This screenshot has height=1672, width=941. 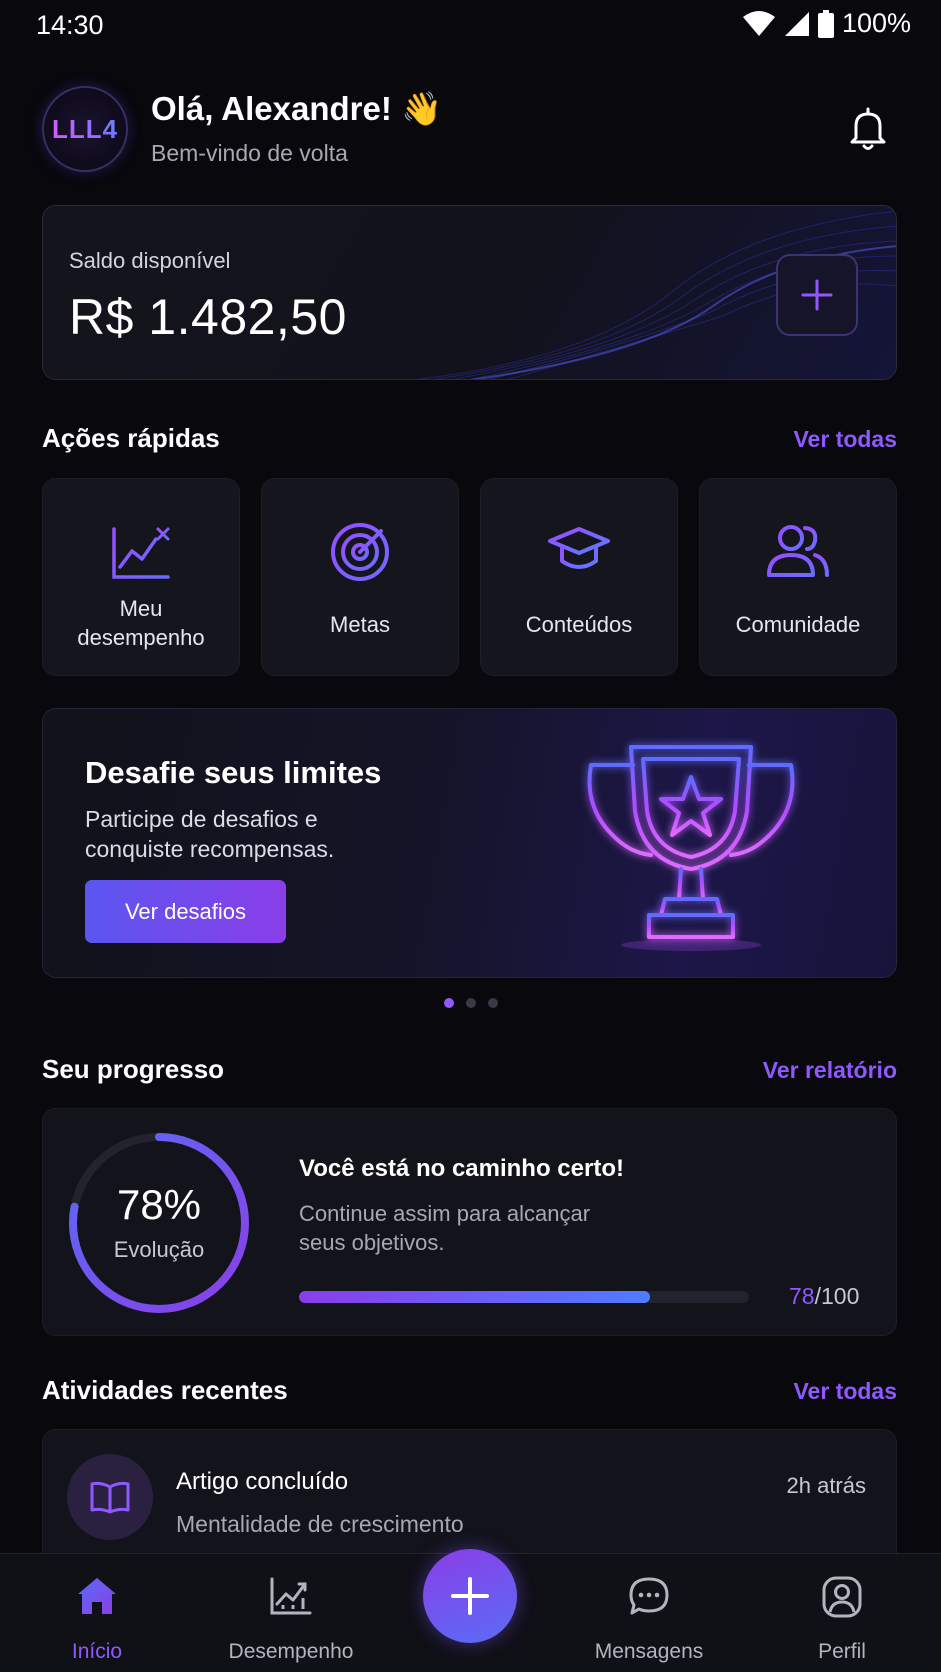 What do you see at coordinates (796, 23) in the screenshot?
I see `signal-icon` at bounding box center [796, 23].